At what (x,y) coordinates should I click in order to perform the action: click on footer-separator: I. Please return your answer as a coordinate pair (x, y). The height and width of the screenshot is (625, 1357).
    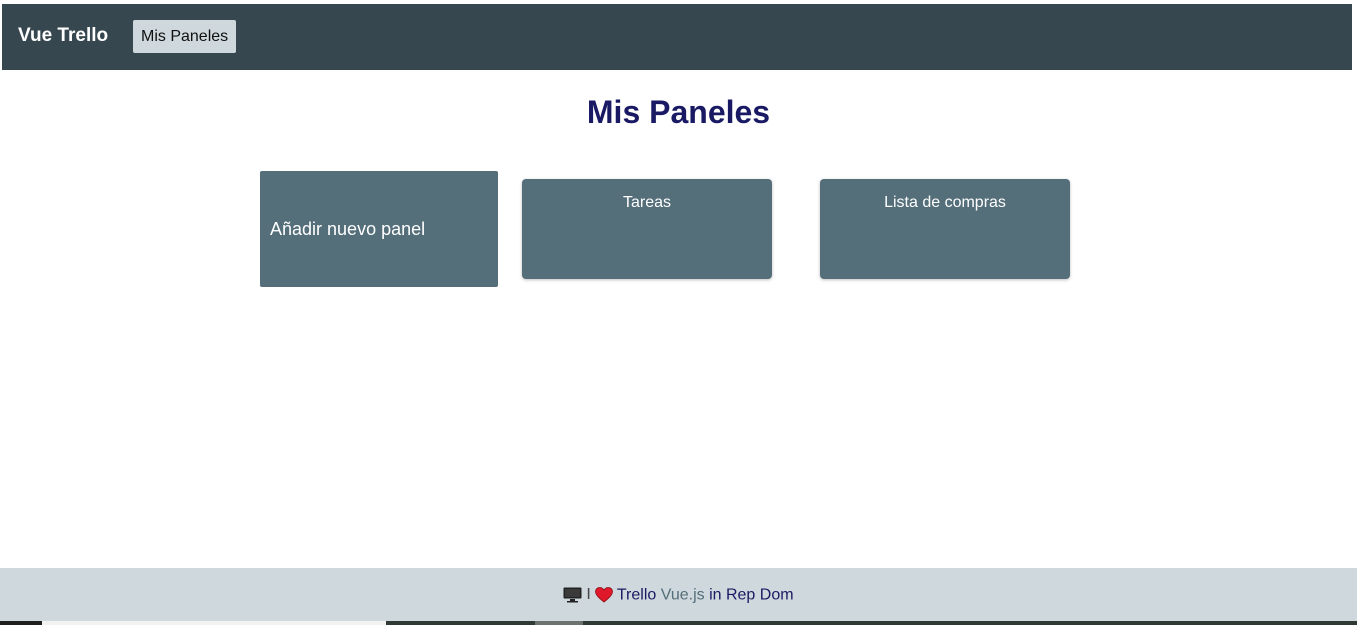
    Looking at the image, I should click on (588, 595).